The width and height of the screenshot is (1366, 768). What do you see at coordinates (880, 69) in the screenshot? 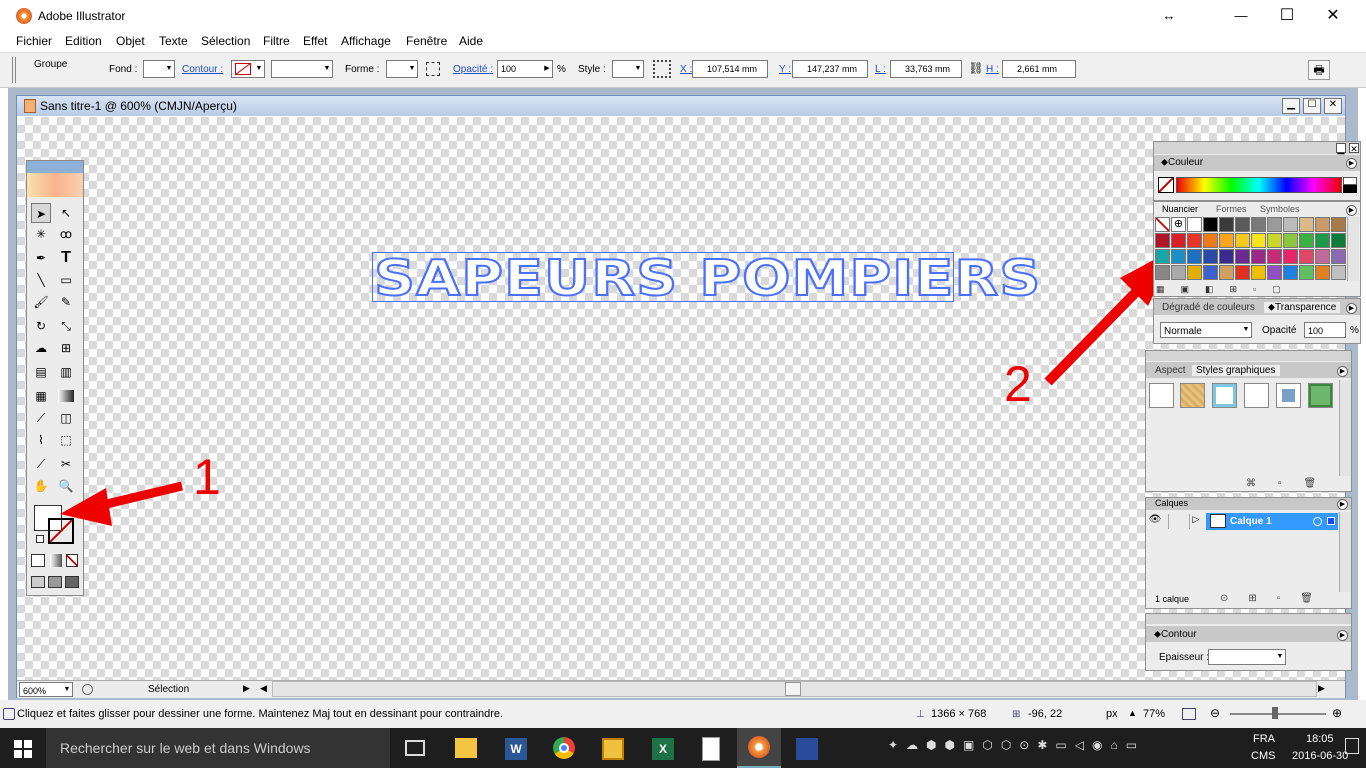
I see `width-label: L :` at bounding box center [880, 69].